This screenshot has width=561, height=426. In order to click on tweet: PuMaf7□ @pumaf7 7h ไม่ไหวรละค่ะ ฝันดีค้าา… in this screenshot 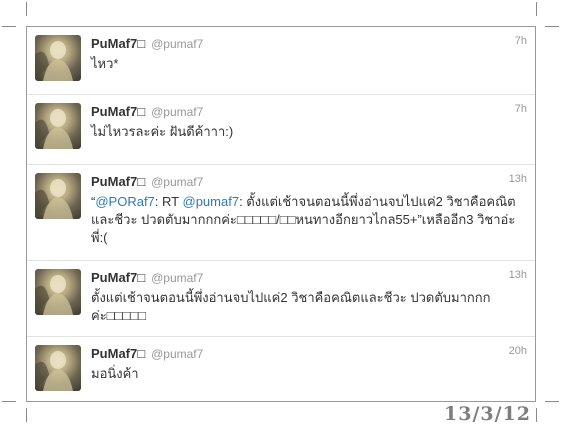, I will do `click(281, 130)`.